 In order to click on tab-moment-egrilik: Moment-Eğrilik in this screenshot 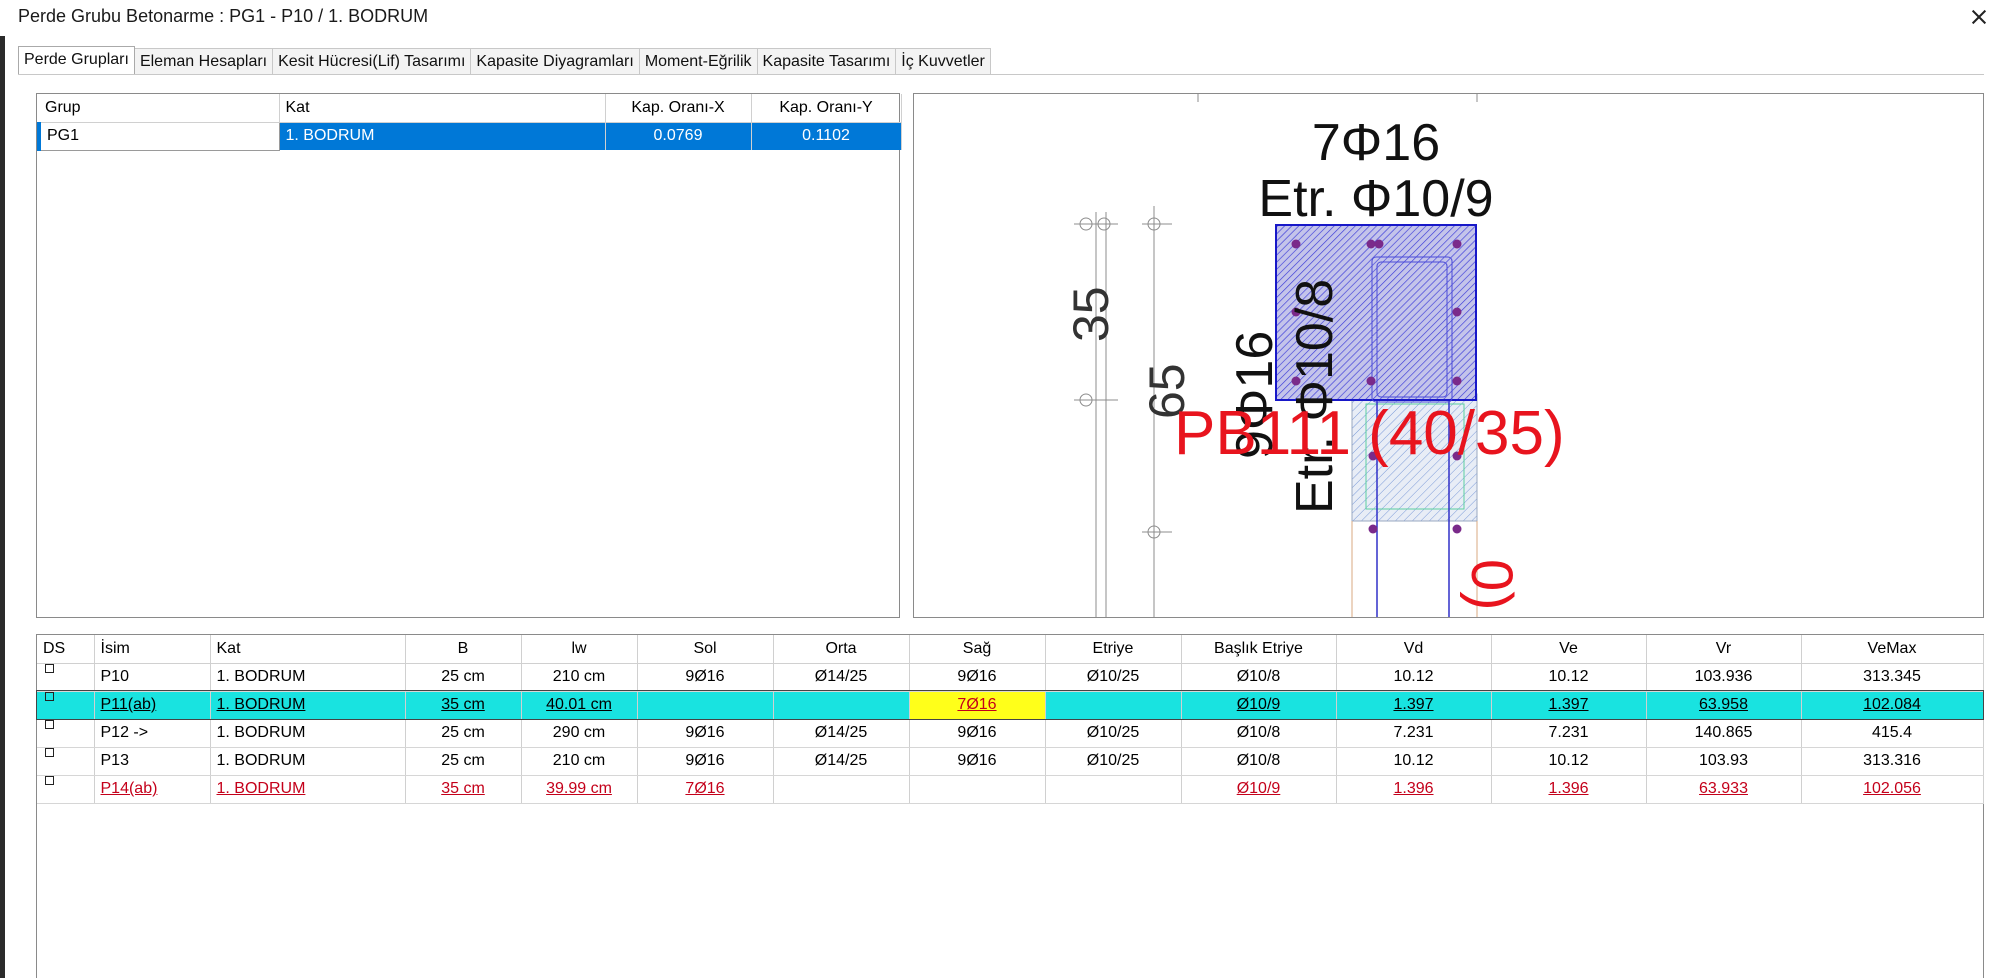, I will do `click(698, 61)`.